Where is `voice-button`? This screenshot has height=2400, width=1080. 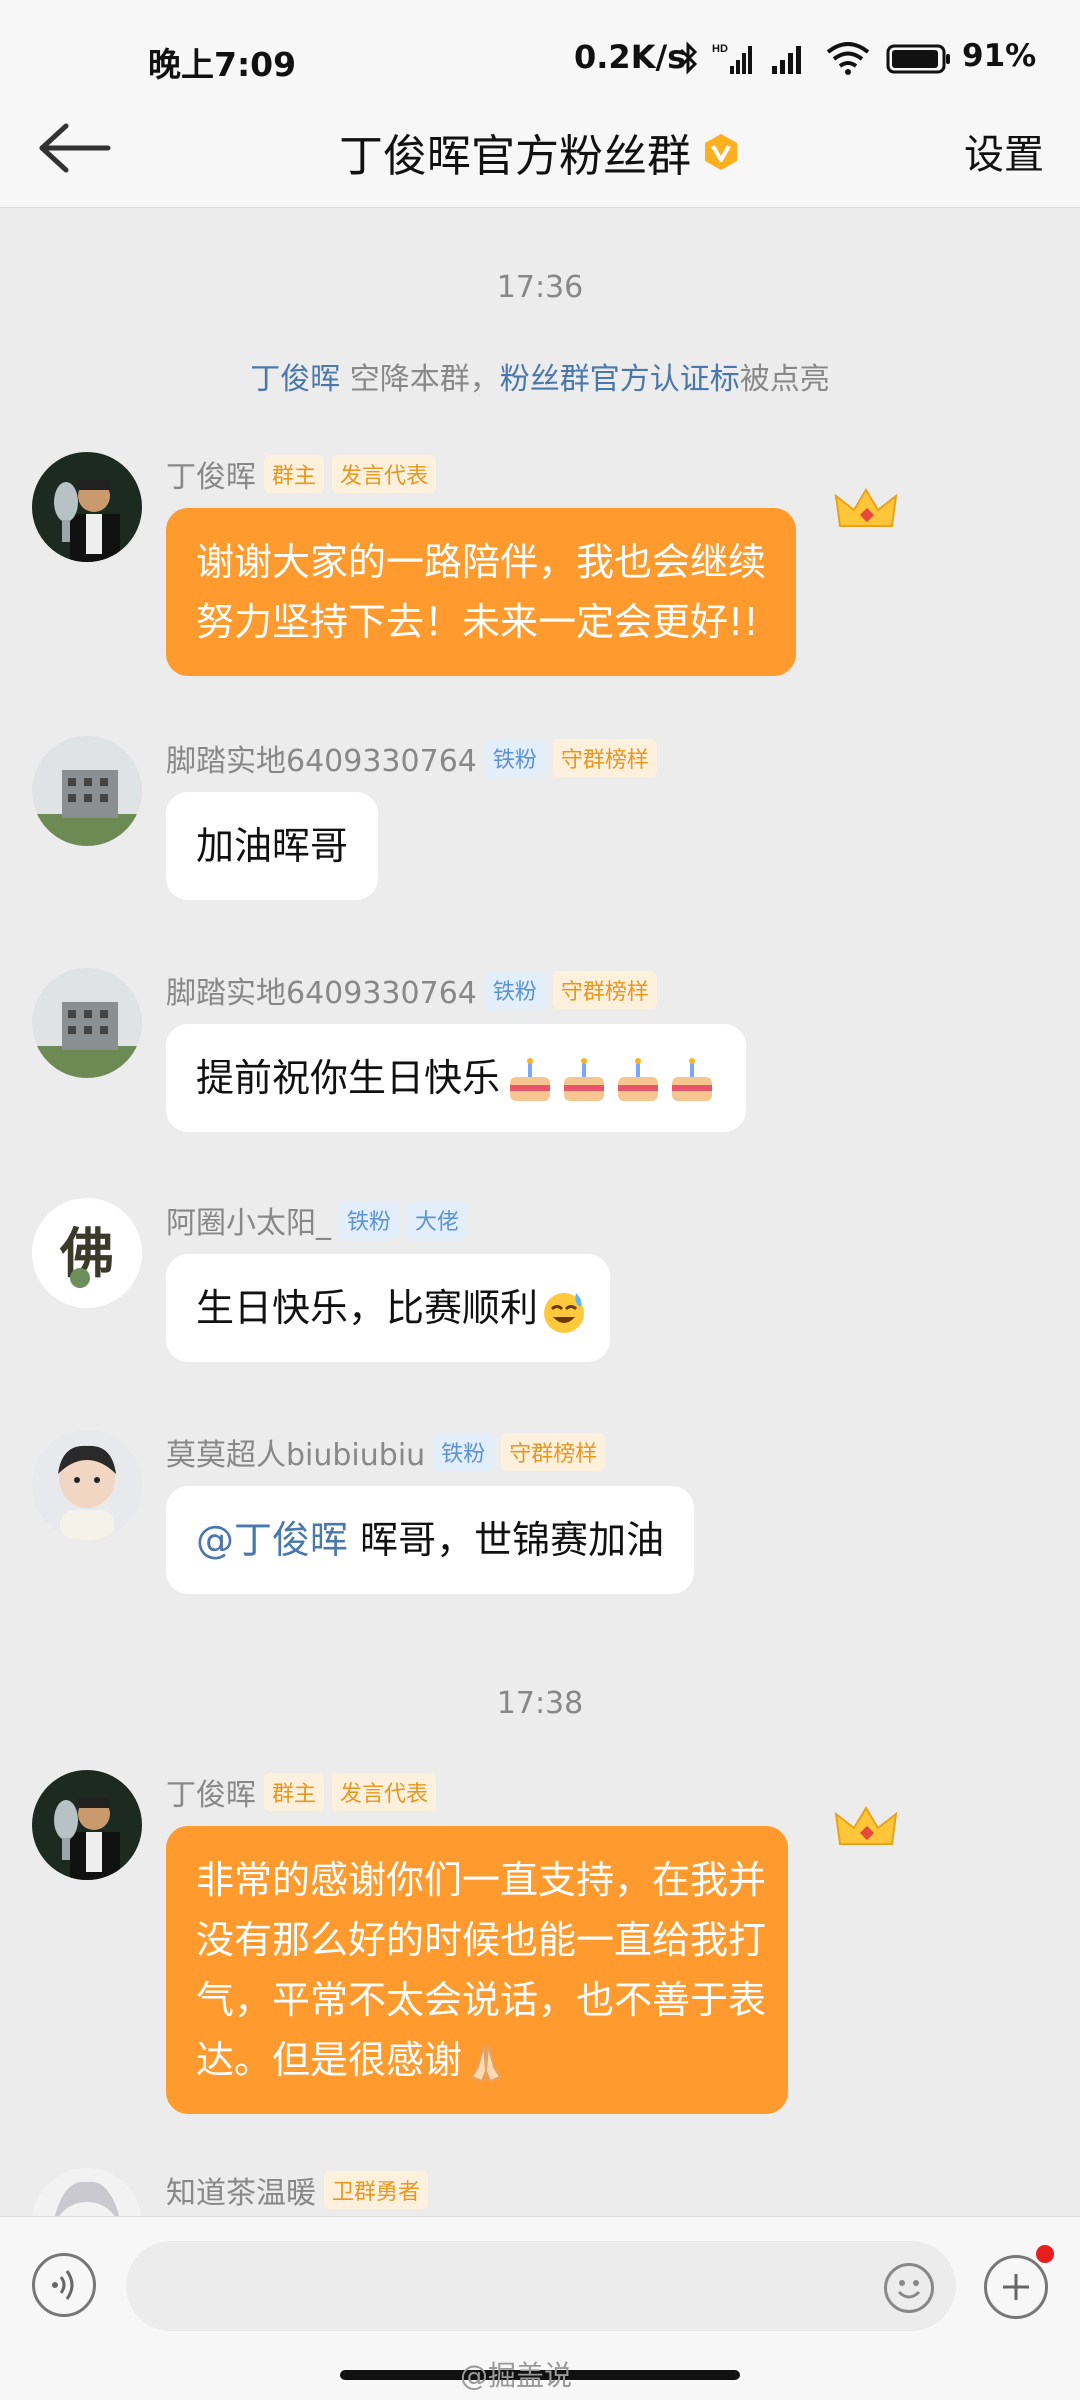
voice-button is located at coordinates (64, 2285).